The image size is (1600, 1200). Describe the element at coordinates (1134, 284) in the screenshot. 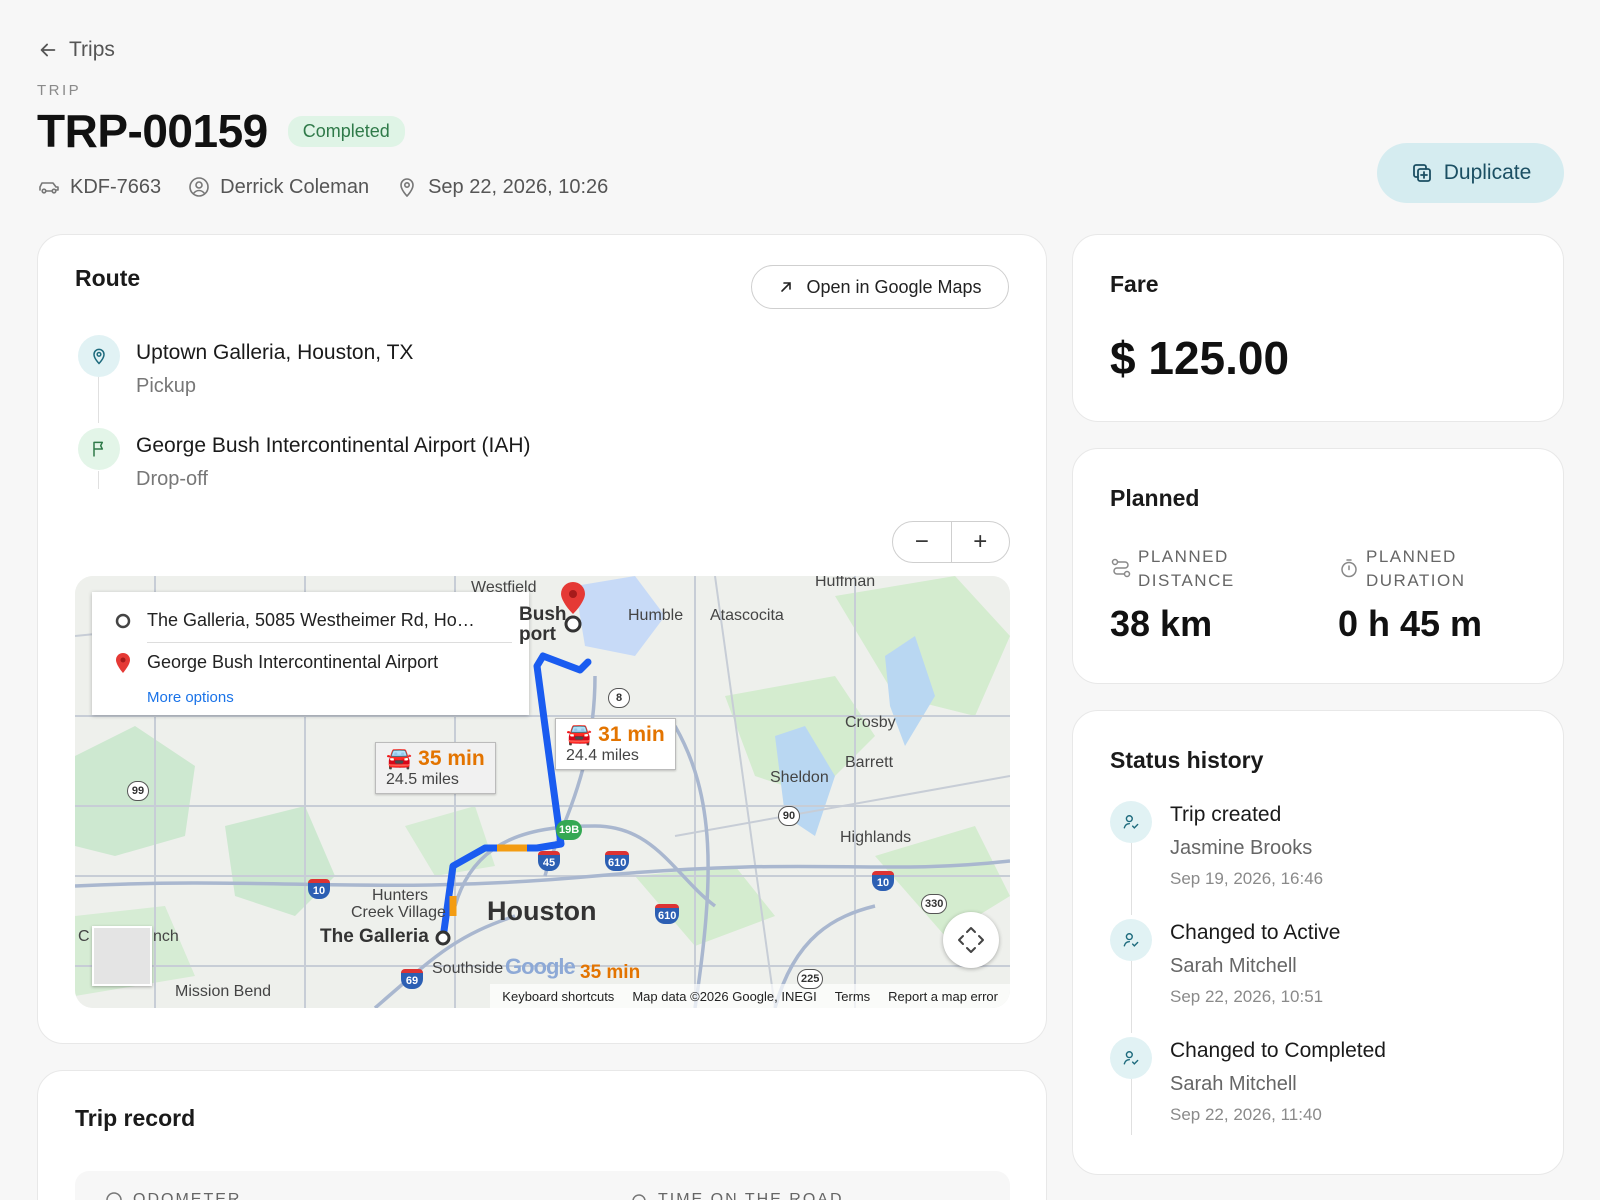

I see `fare-title: Fare` at that location.